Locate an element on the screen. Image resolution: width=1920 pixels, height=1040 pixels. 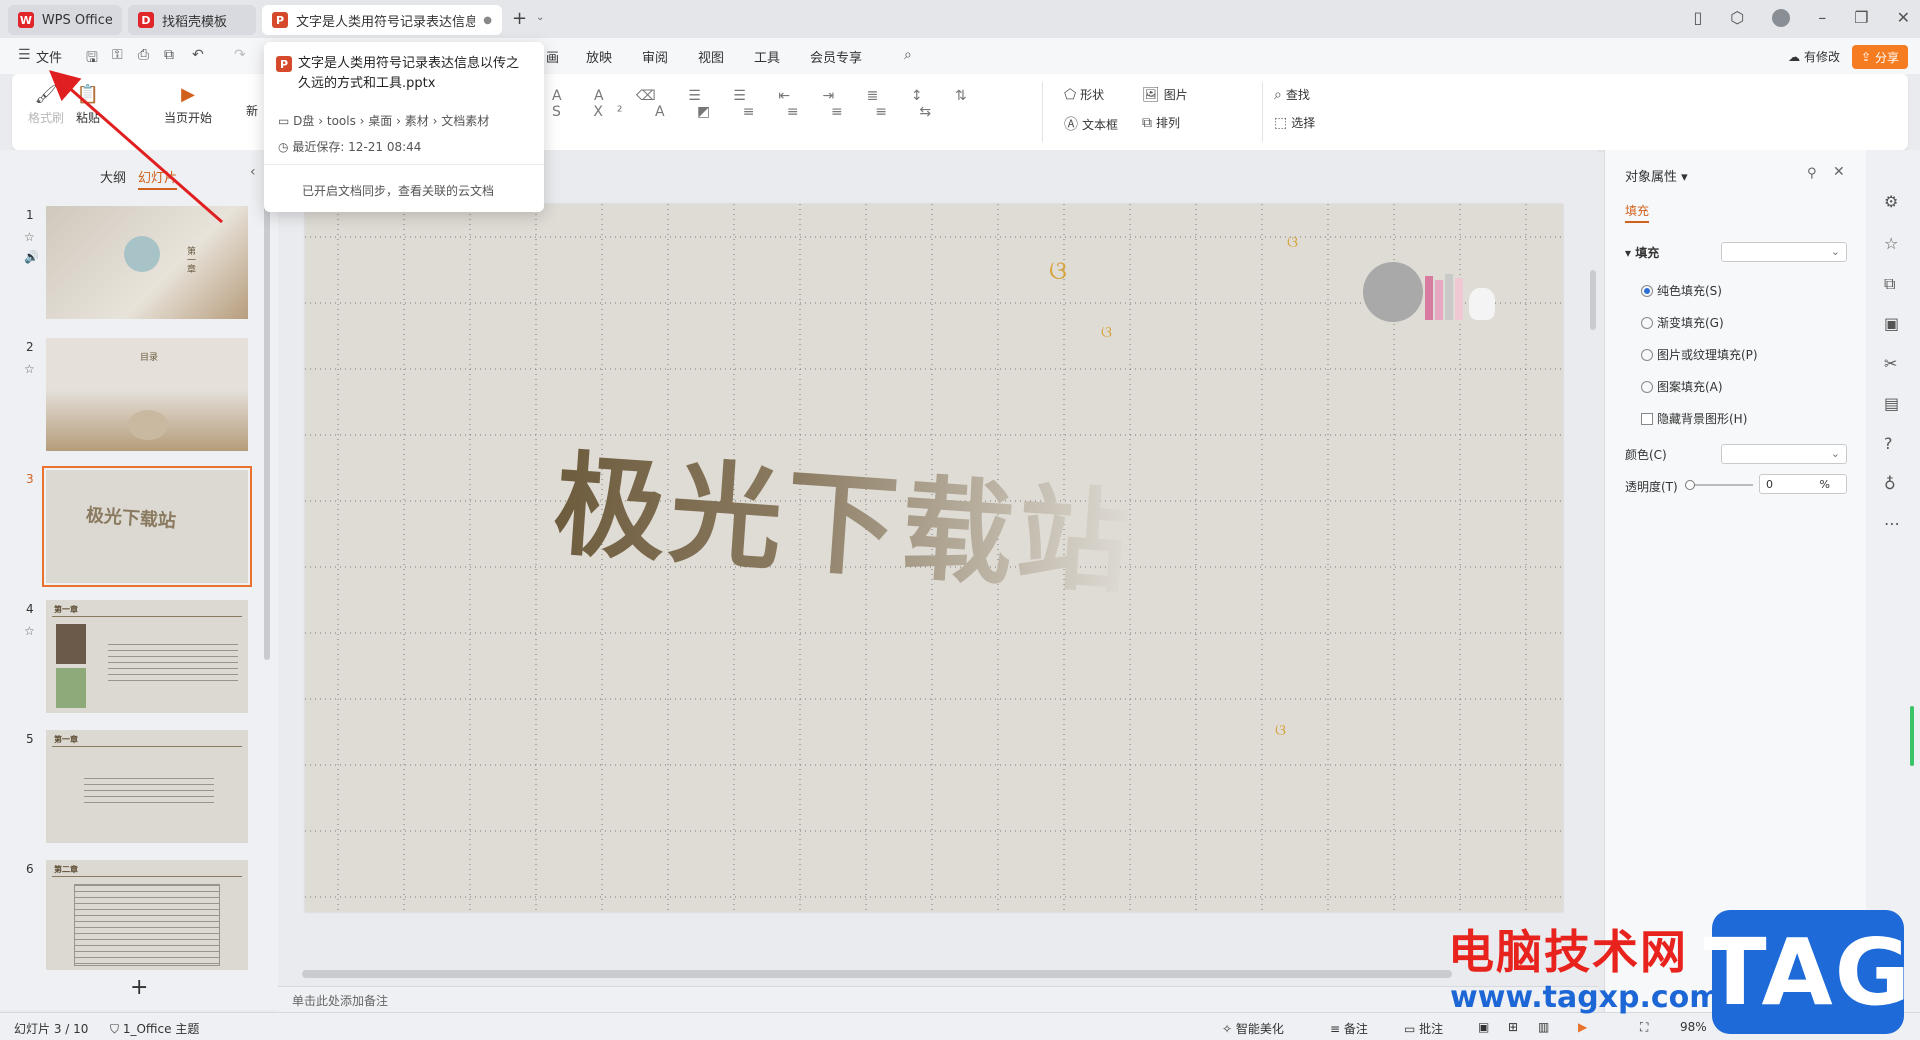
avatar is located at coordinates (1781, 17).